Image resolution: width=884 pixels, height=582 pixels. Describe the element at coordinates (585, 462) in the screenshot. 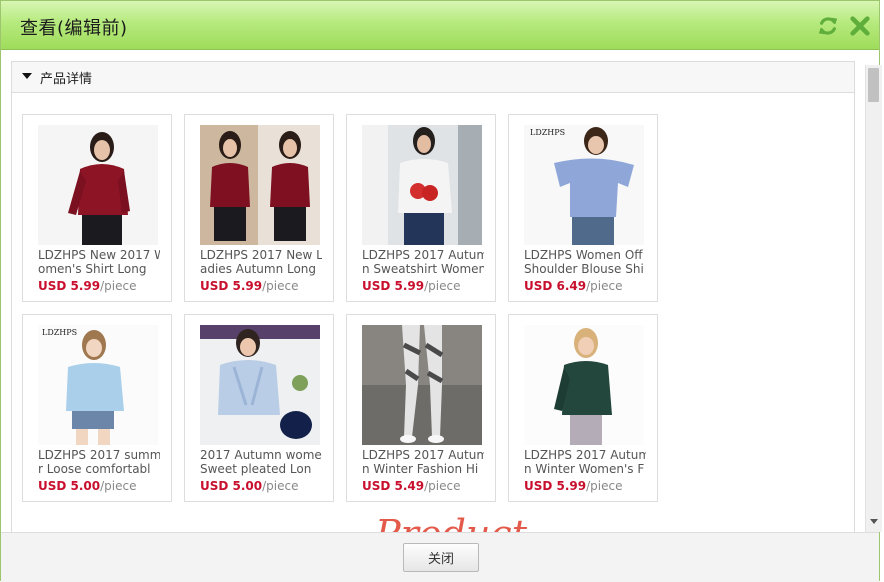

I see `product-name: LDZHPS 2017 Autum n Winter Women's F` at that location.